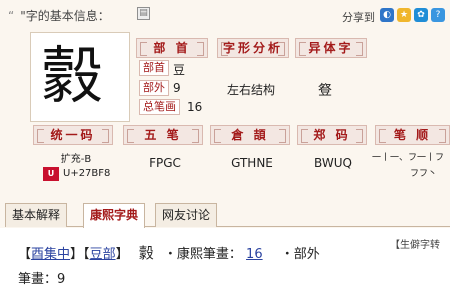  Describe the element at coordinates (254, 254) in the screenshot. I see `kangxi-stroke-value: 16` at that location.